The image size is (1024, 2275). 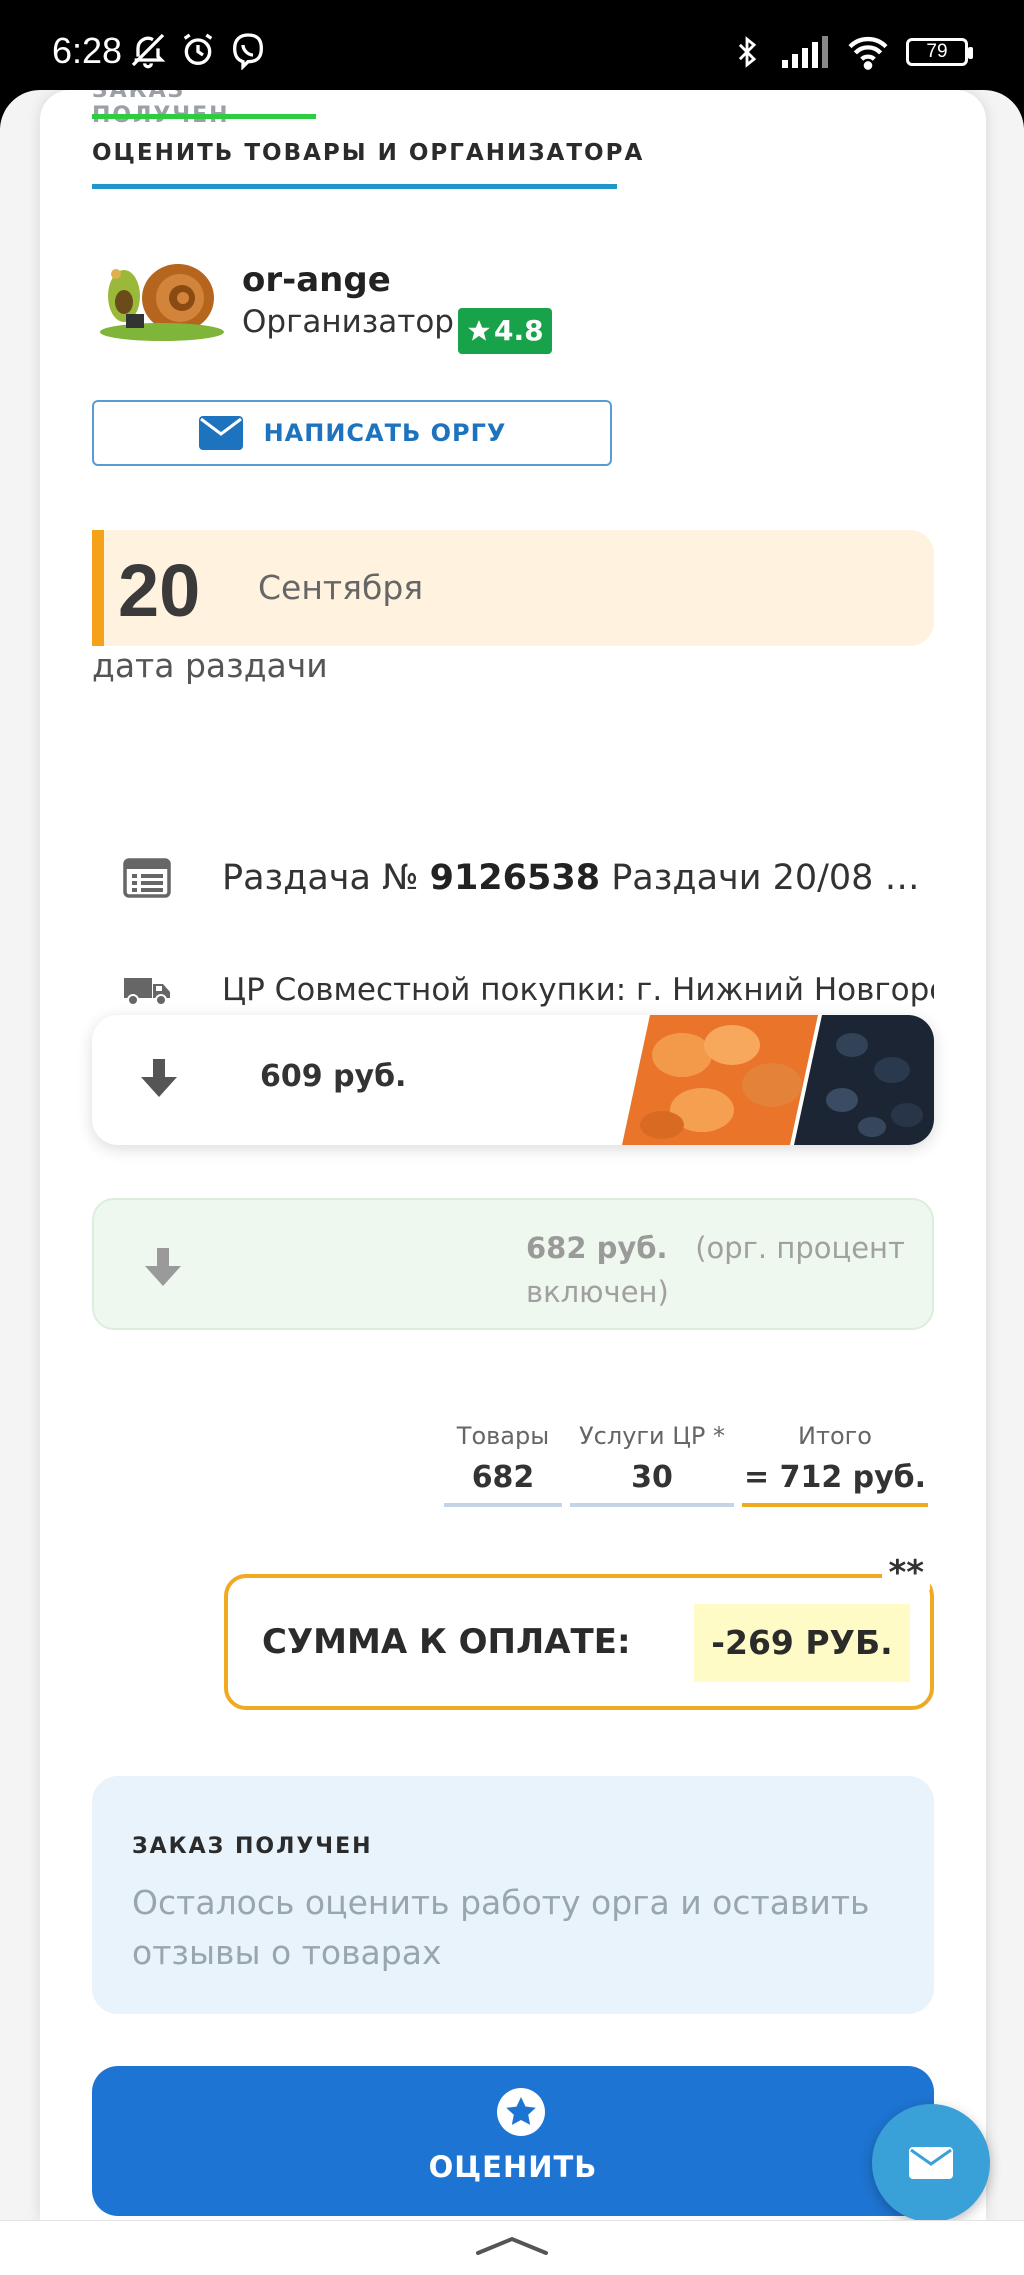 What do you see at coordinates (503, 1436) in the screenshot?
I see `totals-goods-label: Товары` at bounding box center [503, 1436].